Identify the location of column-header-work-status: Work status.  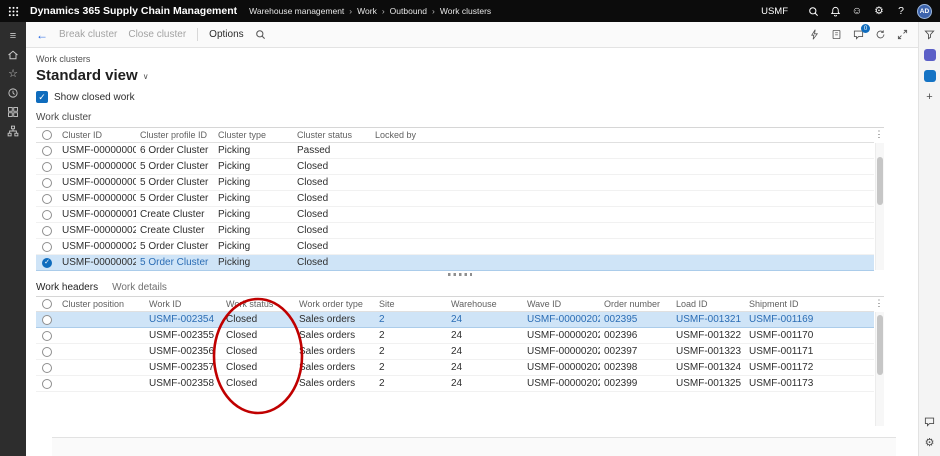
(258, 304).